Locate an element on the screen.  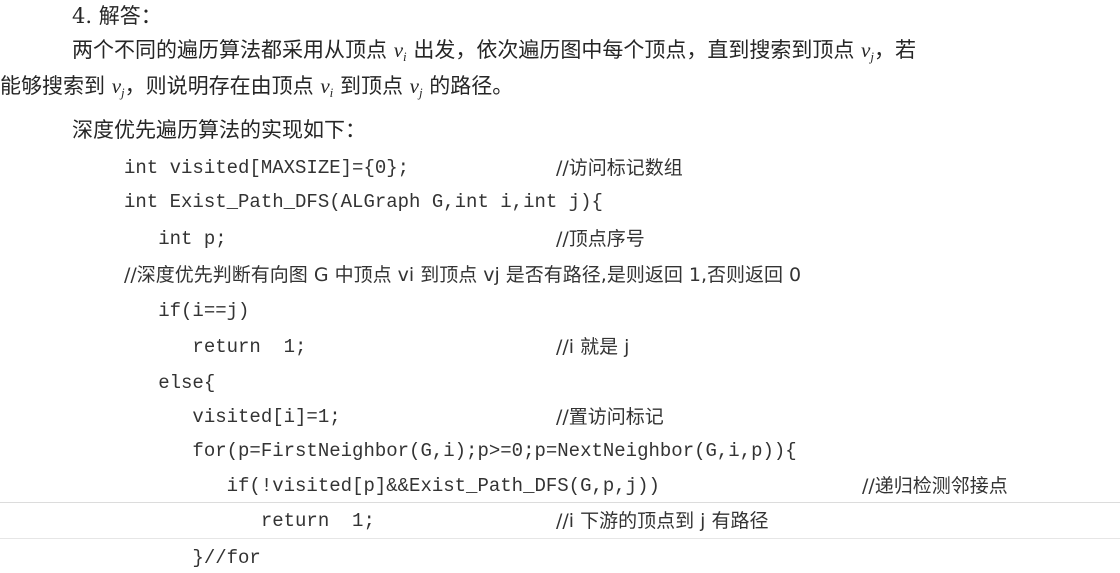
para1-text-3: ，若 is located at coordinates (894, 50).